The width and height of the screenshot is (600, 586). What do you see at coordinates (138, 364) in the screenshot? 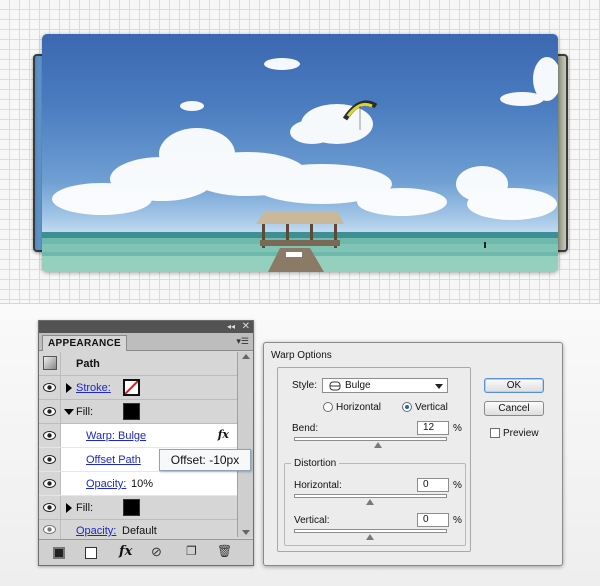
I see `path-header-row: Path` at bounding box center [138, 364].